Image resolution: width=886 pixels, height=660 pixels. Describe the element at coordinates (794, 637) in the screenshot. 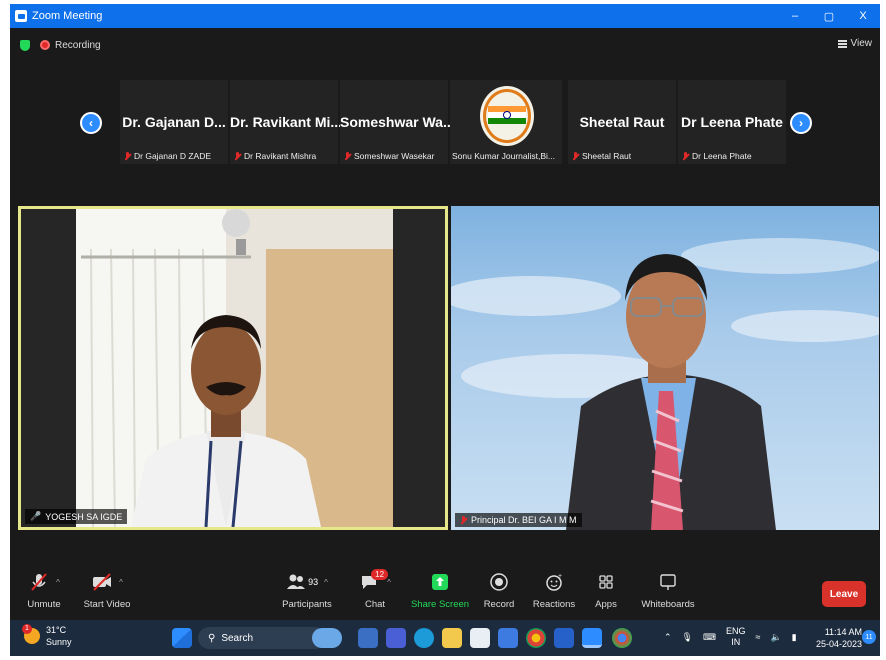

I see `battery-icon: ▮` at that location.